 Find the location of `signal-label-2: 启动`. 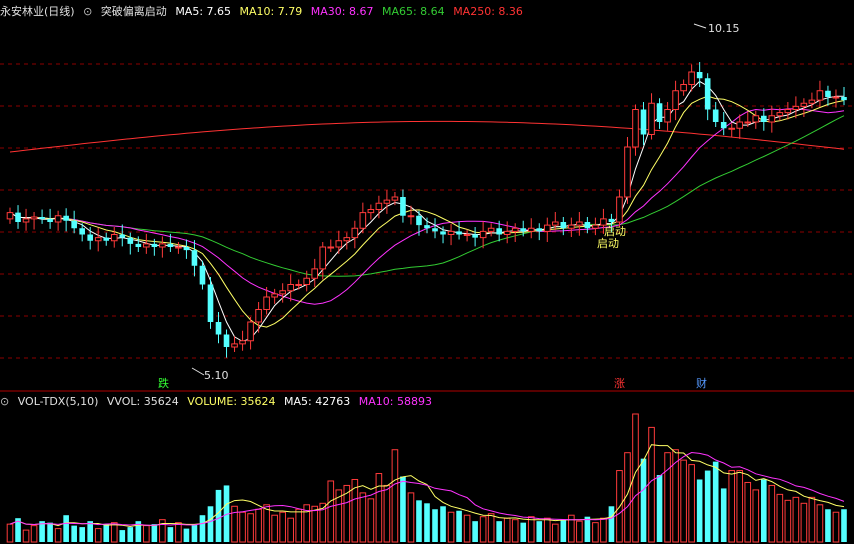

signal-label-2: 启动 is located at coordinates (608, 243).